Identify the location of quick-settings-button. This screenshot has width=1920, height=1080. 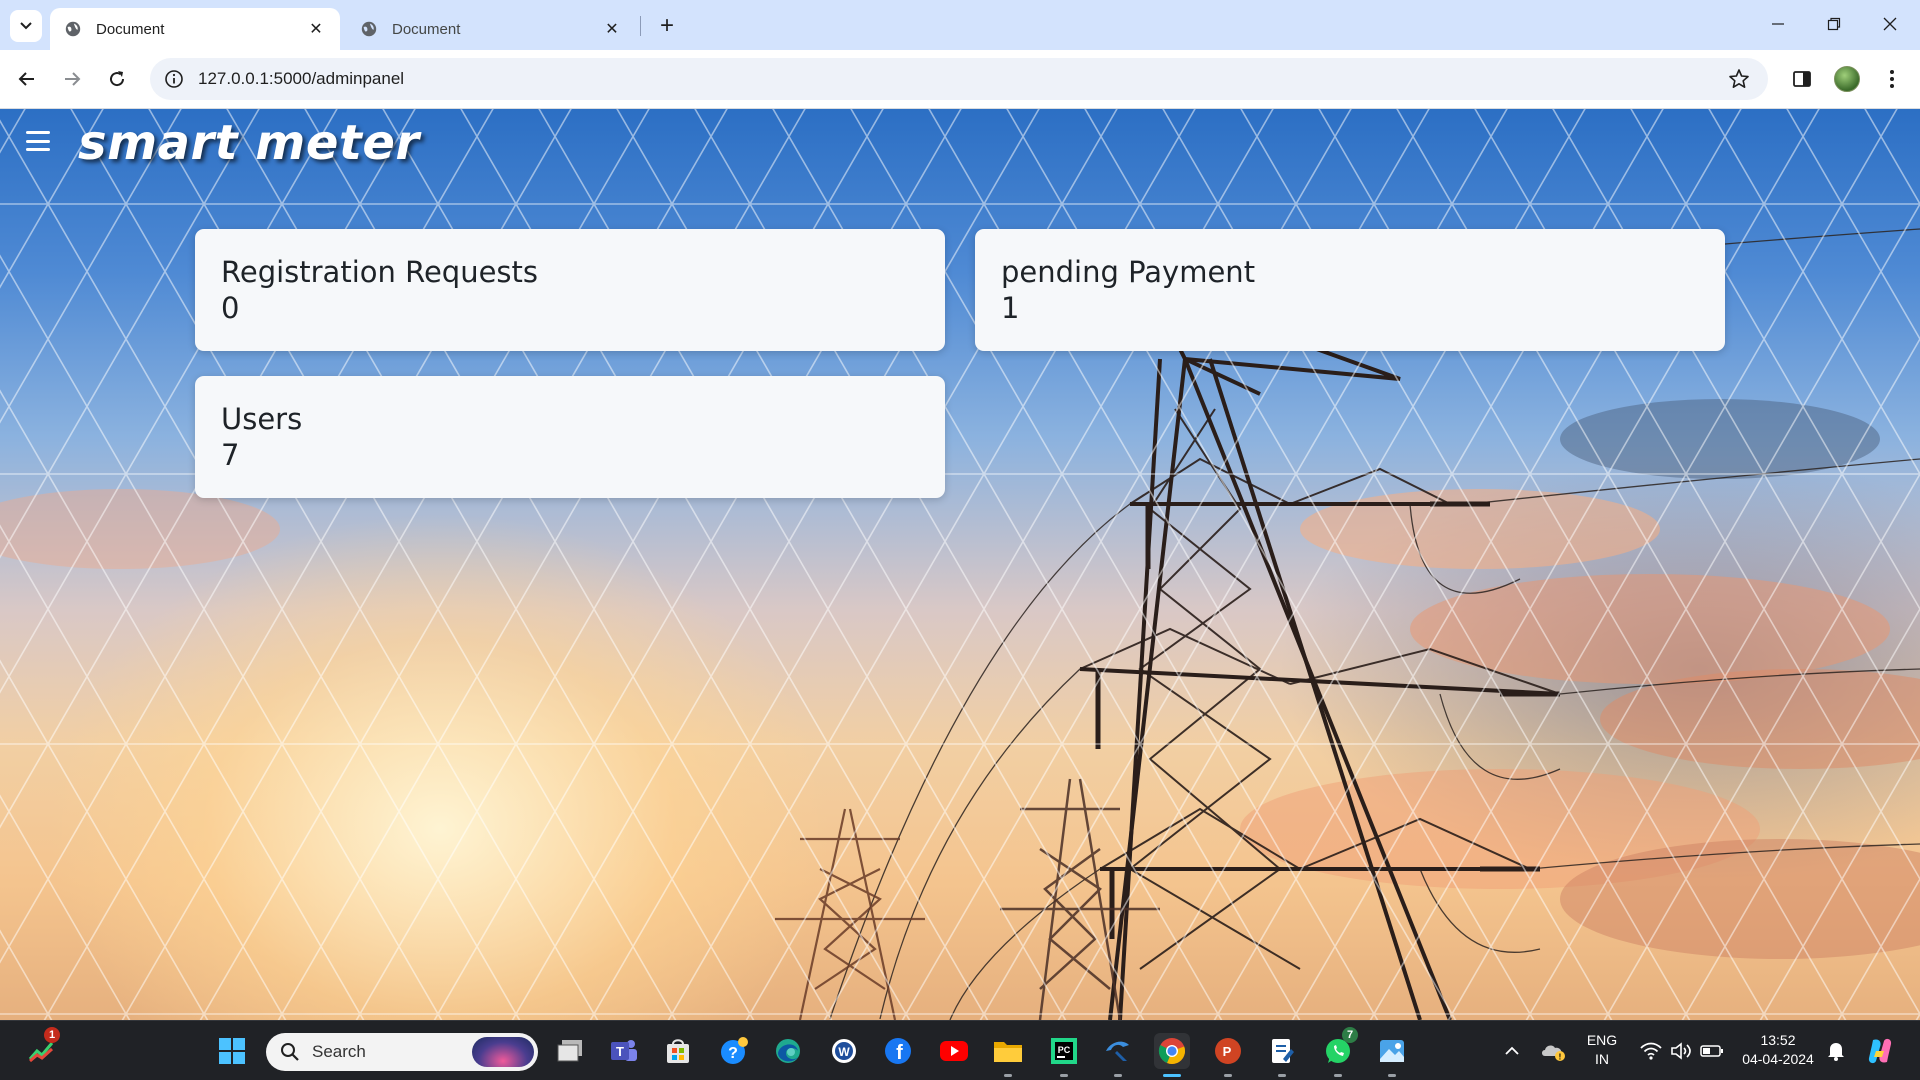
(1682, 1051).